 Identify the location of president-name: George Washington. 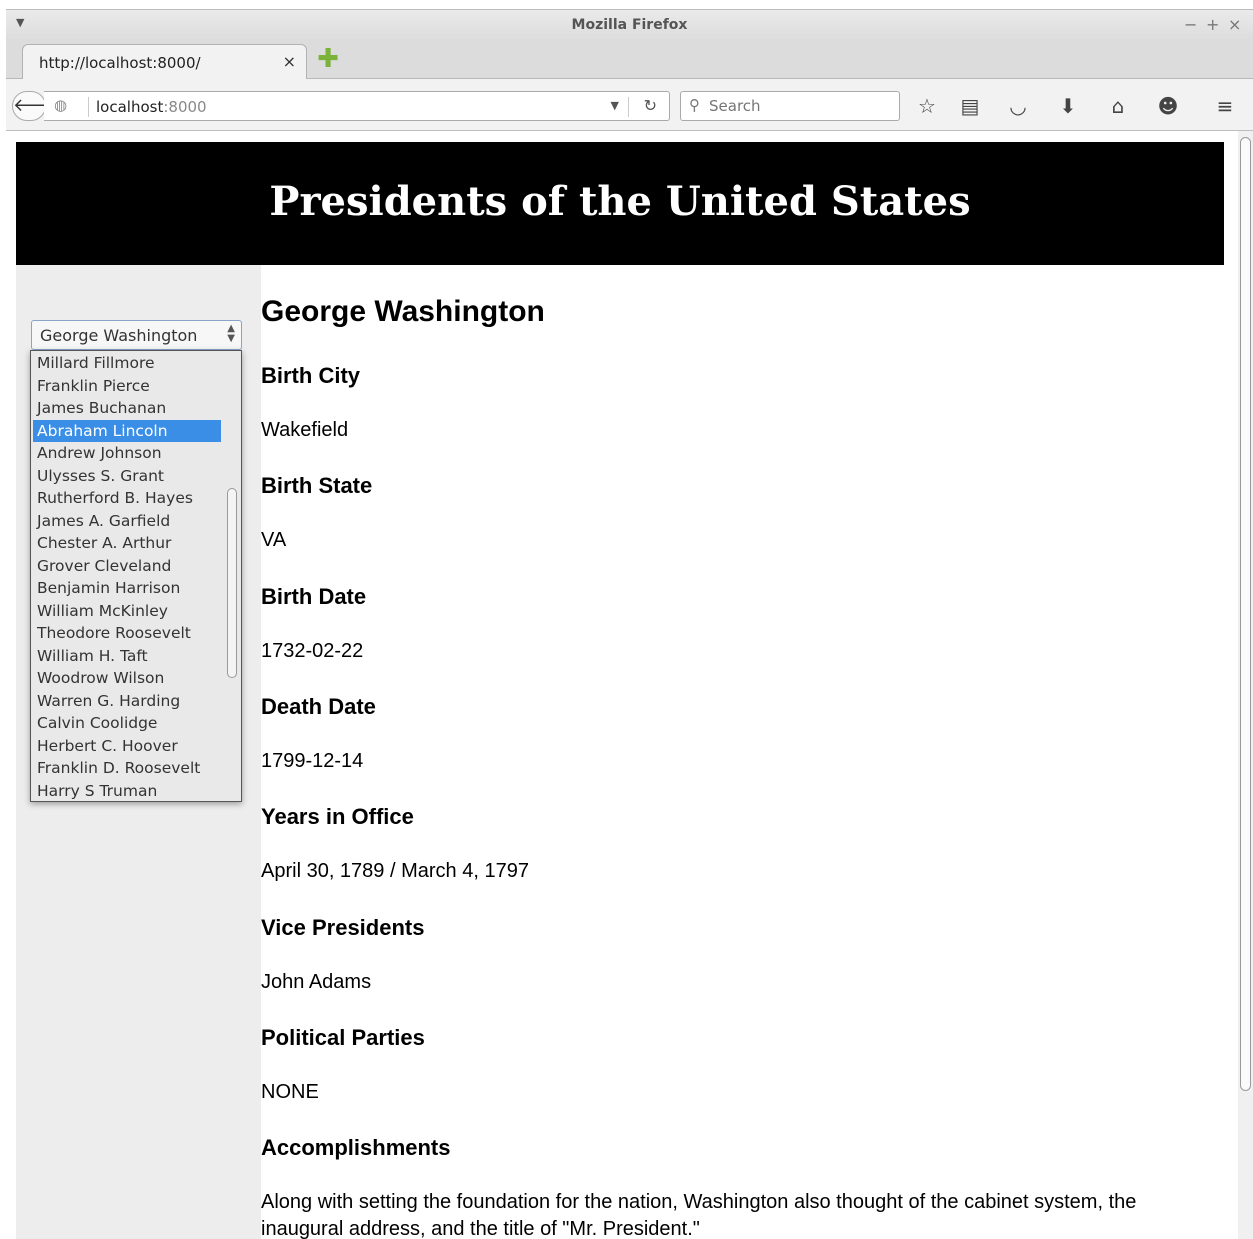
(403, 311).